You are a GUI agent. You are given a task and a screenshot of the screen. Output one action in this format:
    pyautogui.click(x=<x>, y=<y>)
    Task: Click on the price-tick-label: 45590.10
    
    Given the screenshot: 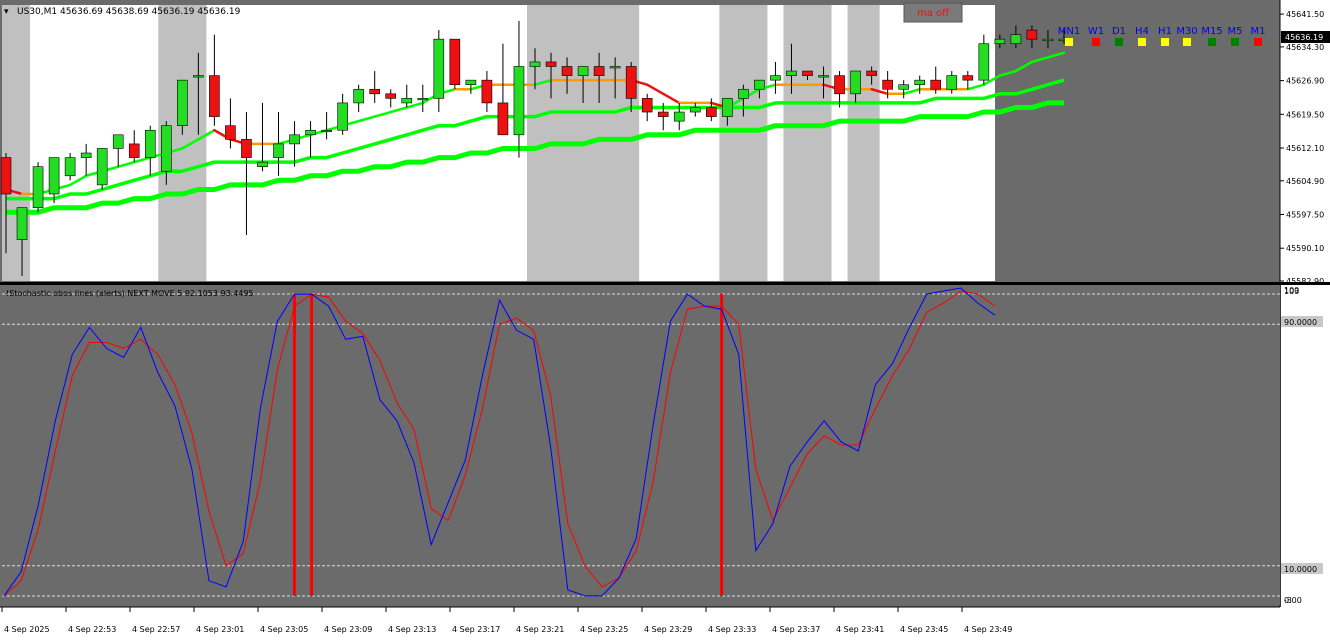 What is the action you would take?
    pyautogui.click(x=1305, y=248)
    